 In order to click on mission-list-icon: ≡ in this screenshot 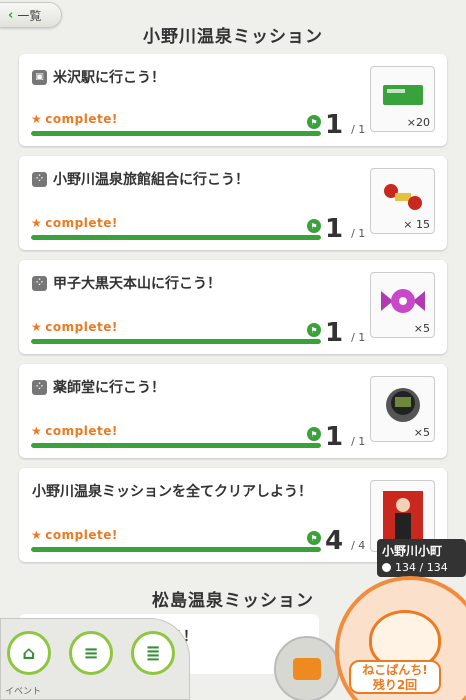, I will do `click(91, 653)`.